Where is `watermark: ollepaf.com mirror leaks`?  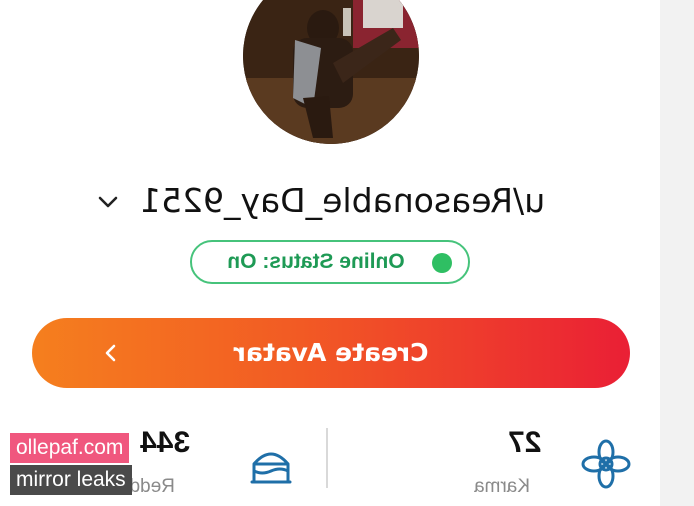 watermark: ollepaf.com mirror leaks is located at coordinates (80, 464).